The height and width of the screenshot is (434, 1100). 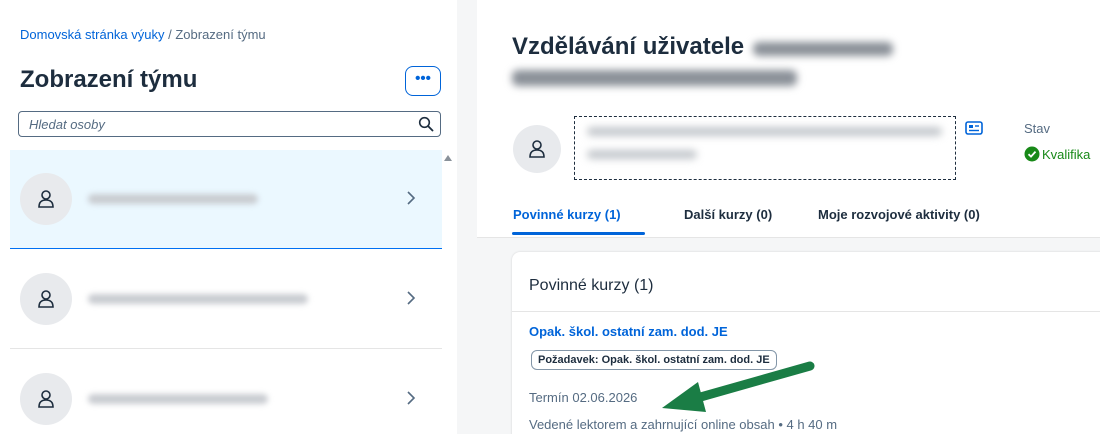 What do you see at coordinates (728, 214) in the screenshot?
I see `tab-other-courses: Další kurzy (0)` at bounding box center [728, 214].